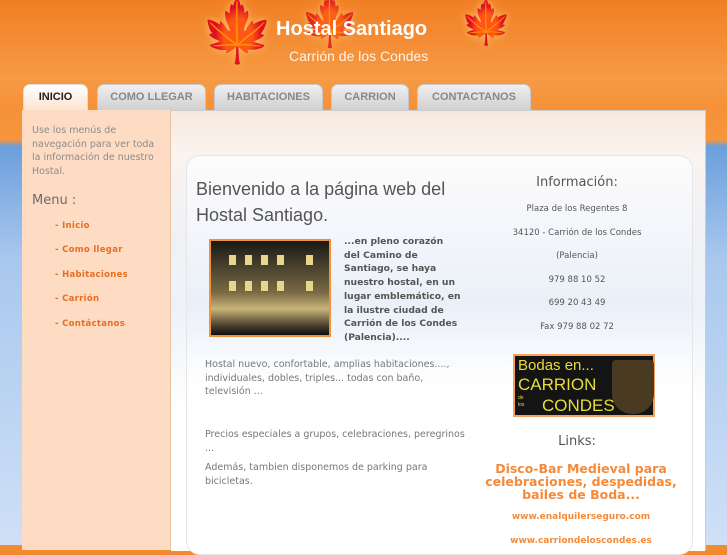 Image resolution: width=727 pixels, height=555 pixels. I want to click on hostal-photo, so click(270, 288).